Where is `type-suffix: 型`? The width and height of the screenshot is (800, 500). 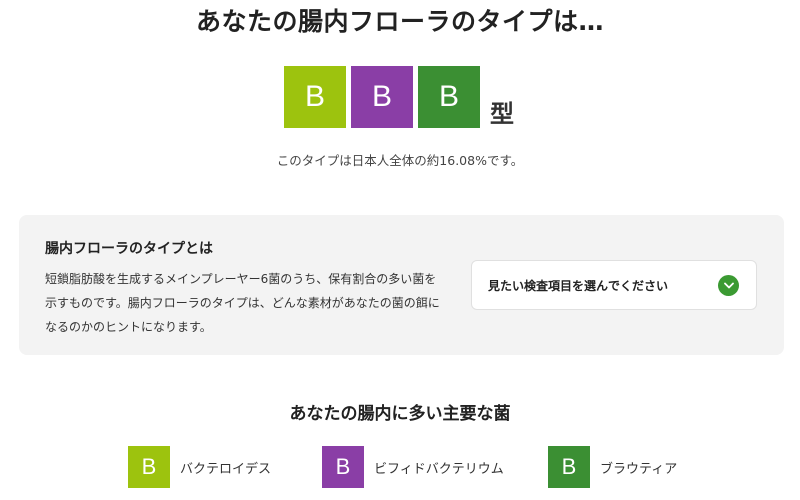
type-suffix: 型 is located at coordinates (502, 114).